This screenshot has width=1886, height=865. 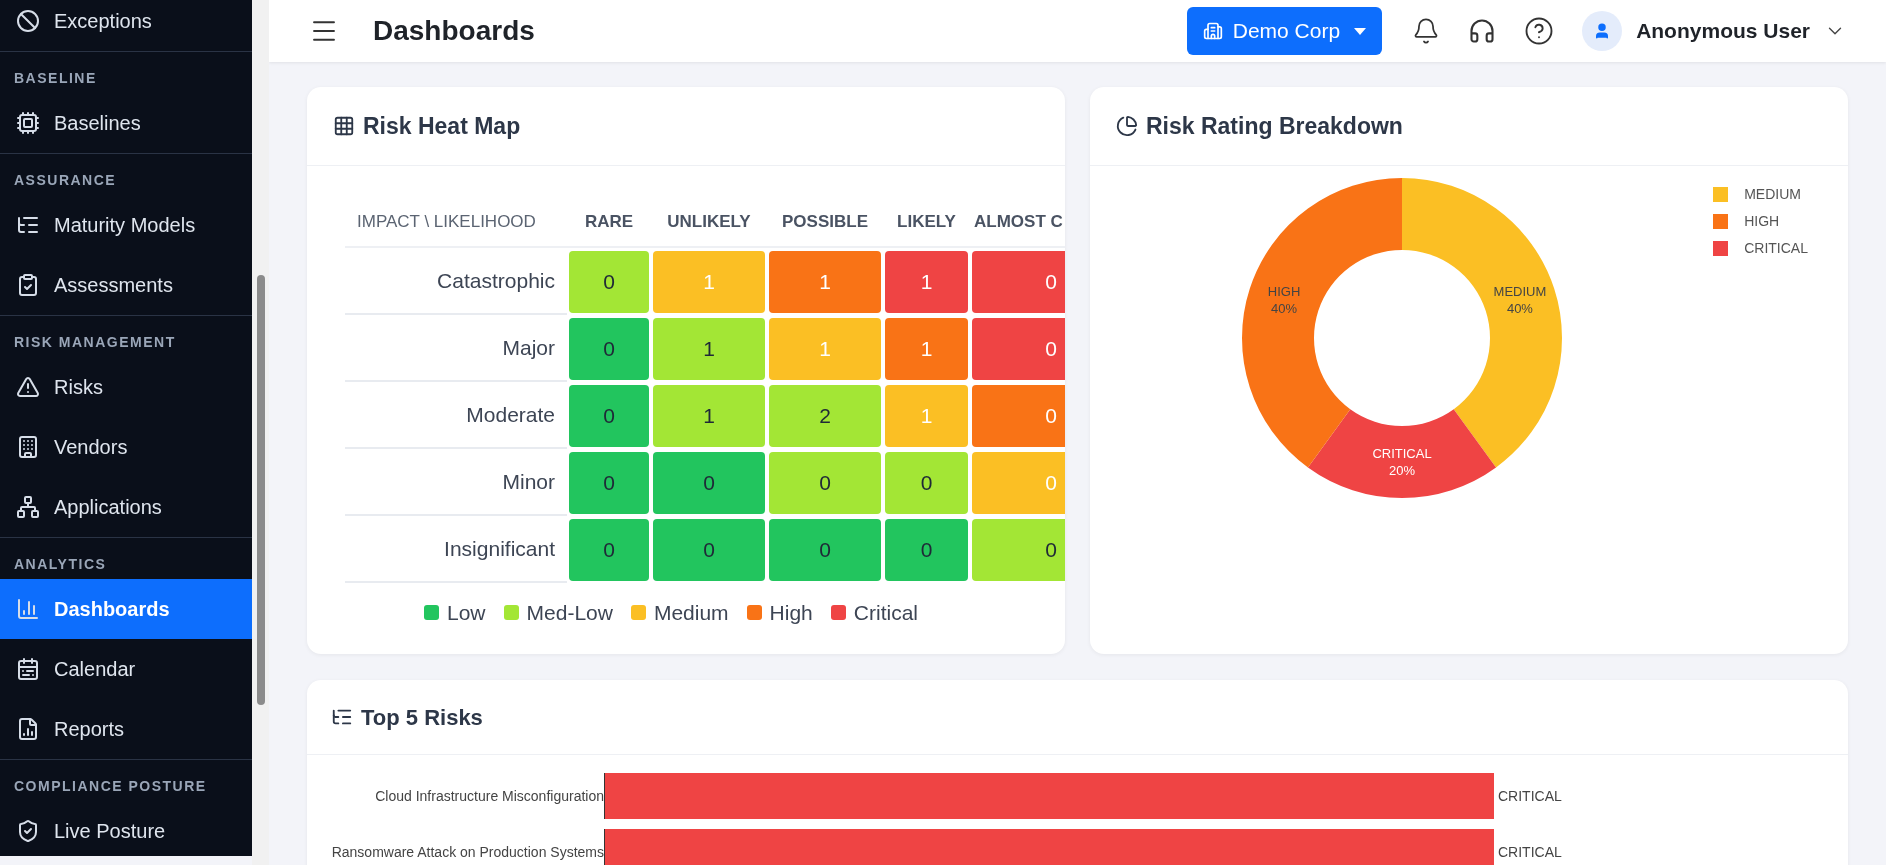 I want to click on row-header: Insignificant, so click(x=456, y=549).